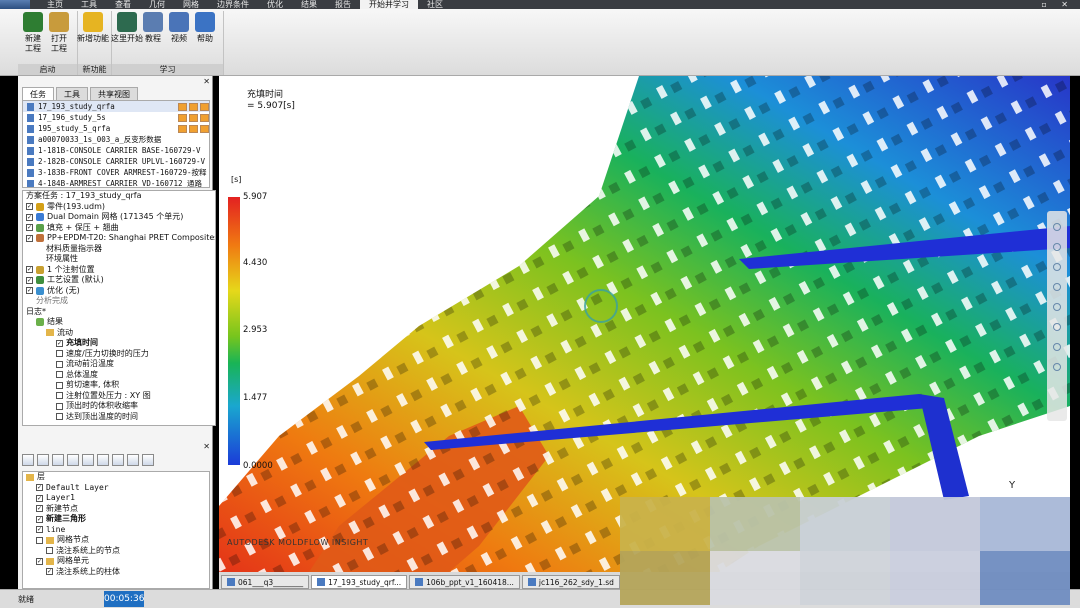 This screenshot has width=1080, height=608. Describe the element at coordinates (275, 4) in the screenshot. I see `menu-tab: 优化` at that location.